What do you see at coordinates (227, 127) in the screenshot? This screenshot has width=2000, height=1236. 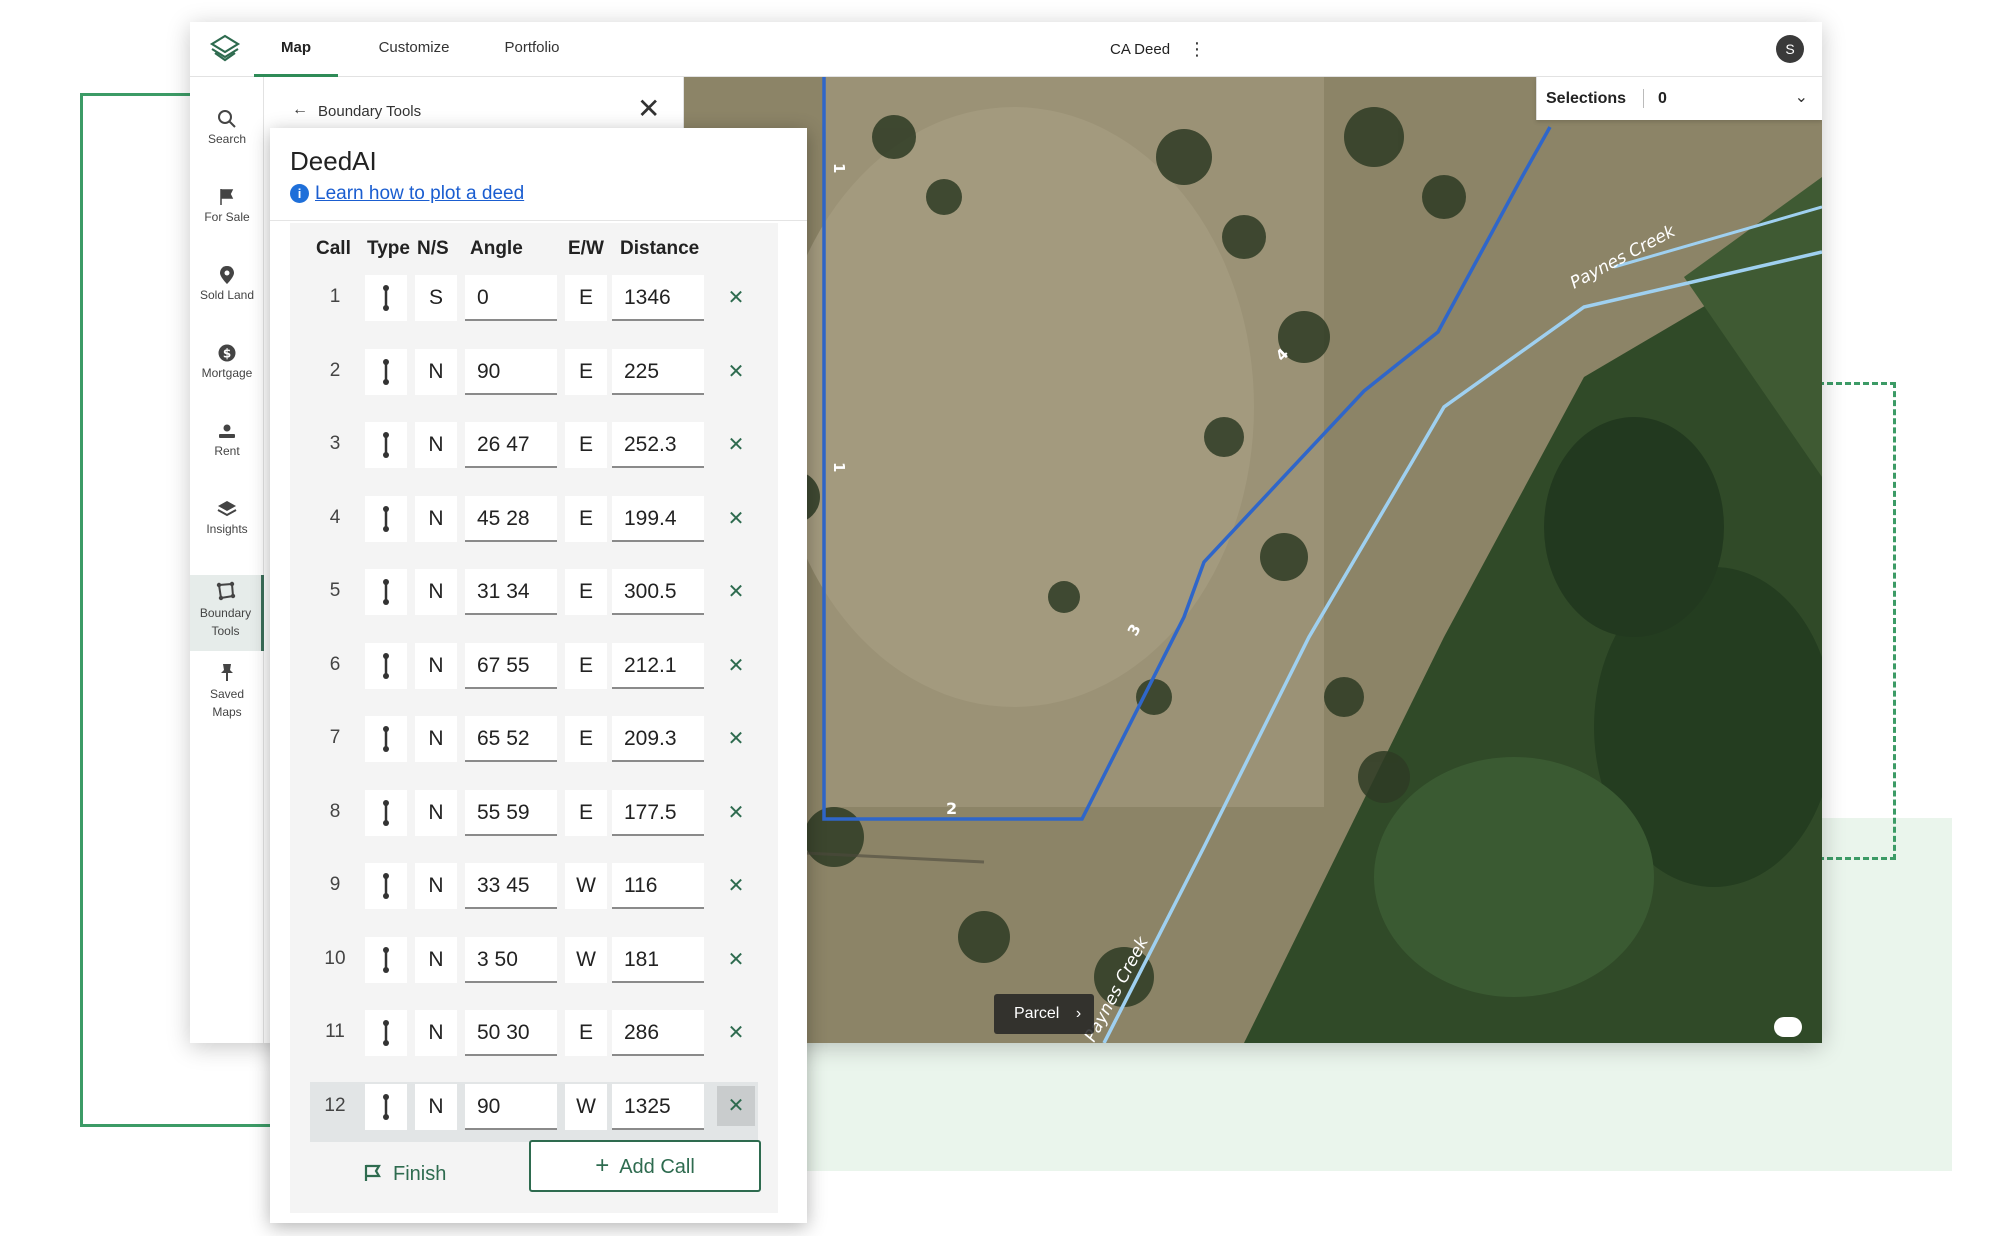 I see `sidebar-item-search: Search` at bounding box center [227, 127].